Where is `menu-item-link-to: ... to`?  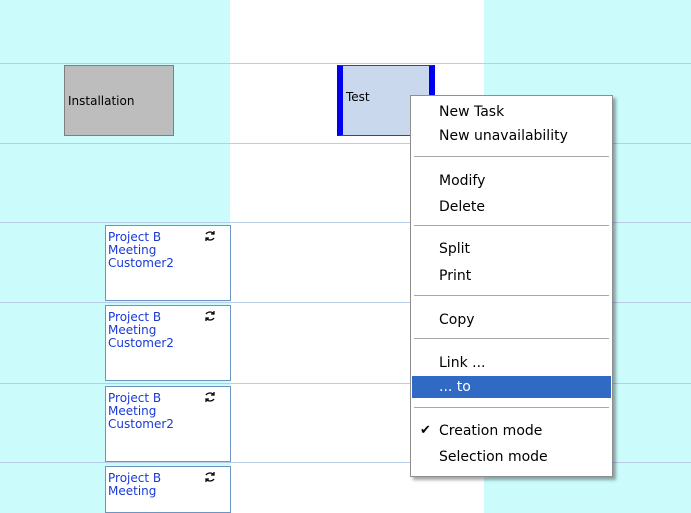
menu-item-link-to: ... to is located at coordinates (511, 387).